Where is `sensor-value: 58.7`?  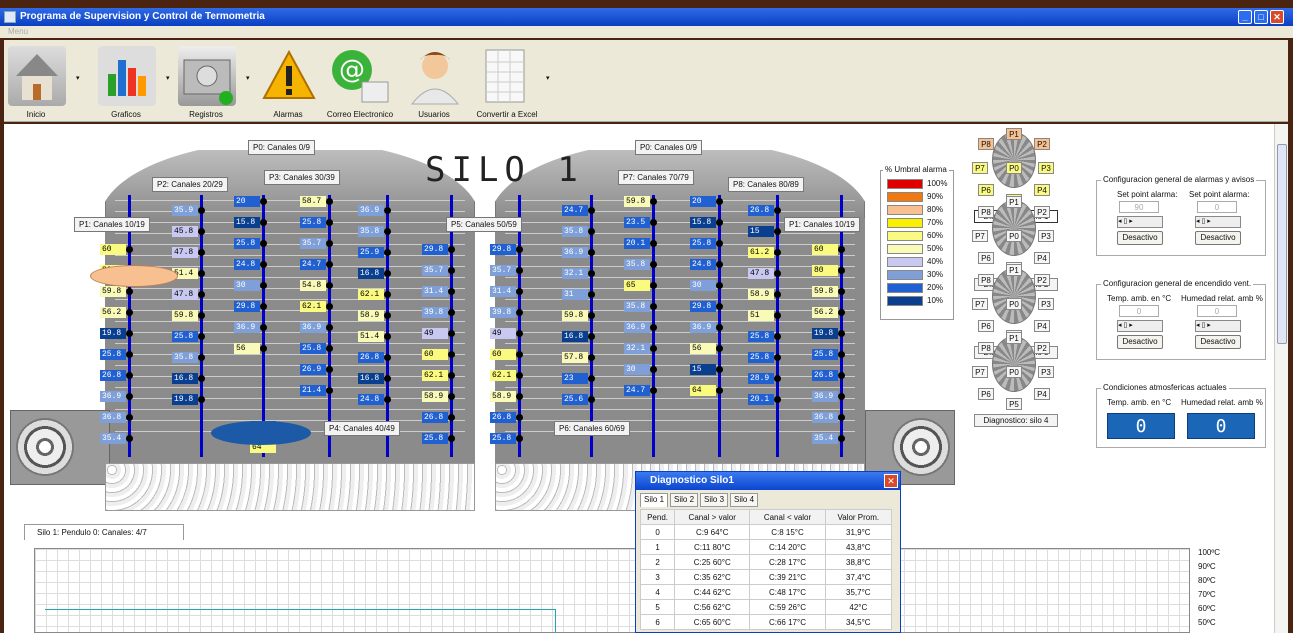 sensor-value: 58.7 is located at coordinates (313, 201).